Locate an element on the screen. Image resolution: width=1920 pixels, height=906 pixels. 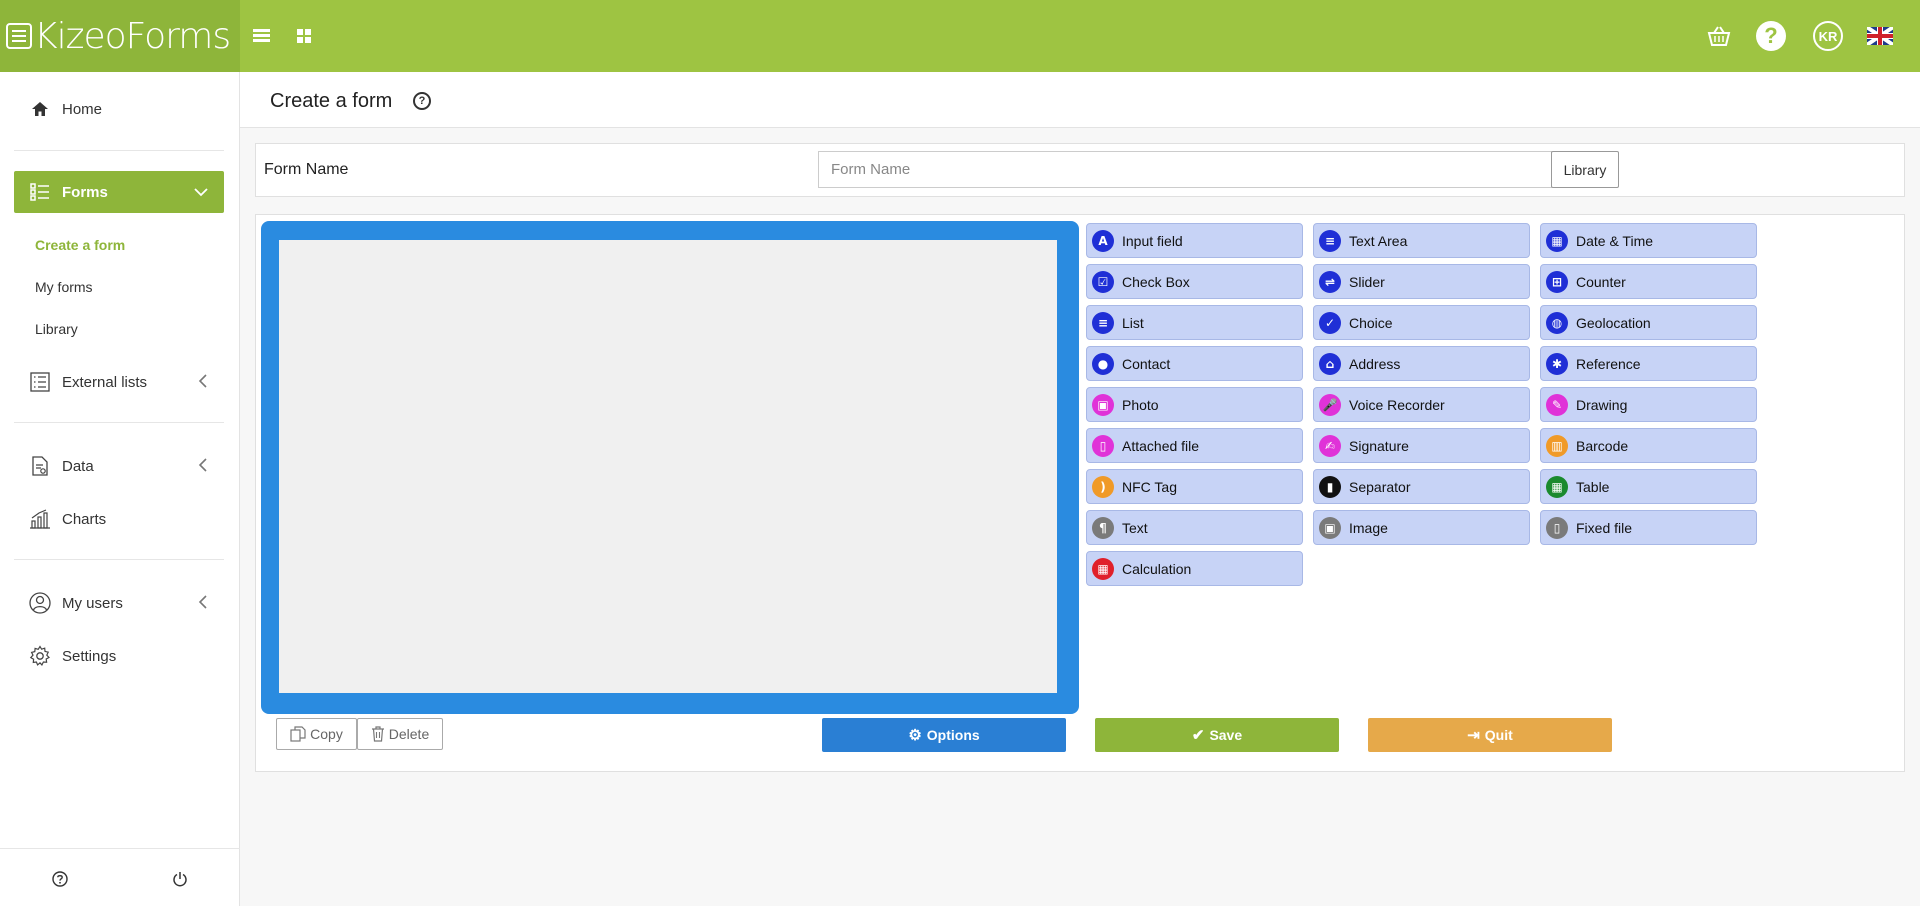
palette-item-label: Slider is located at coordinates (1367, 281).